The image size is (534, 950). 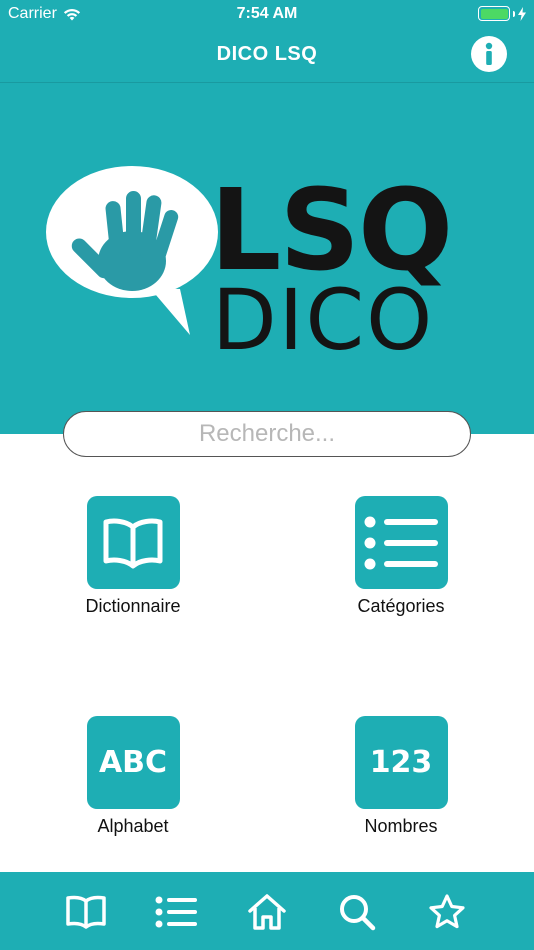 I want to click on categories-tile: Catégories, so click(x=401, y=556).